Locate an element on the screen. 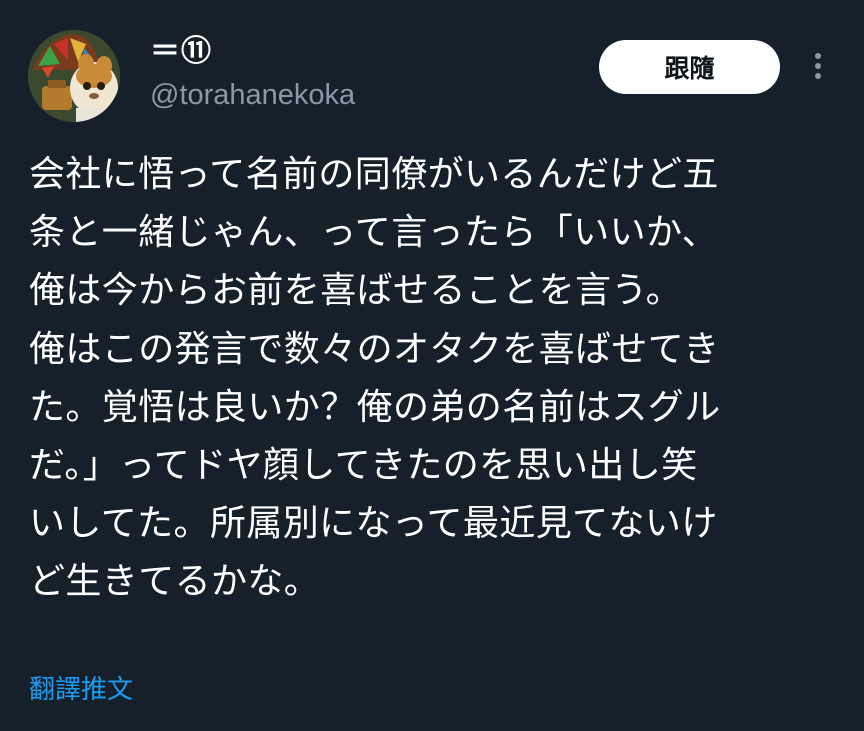  more-options-button is located at coordinates (818, 66).